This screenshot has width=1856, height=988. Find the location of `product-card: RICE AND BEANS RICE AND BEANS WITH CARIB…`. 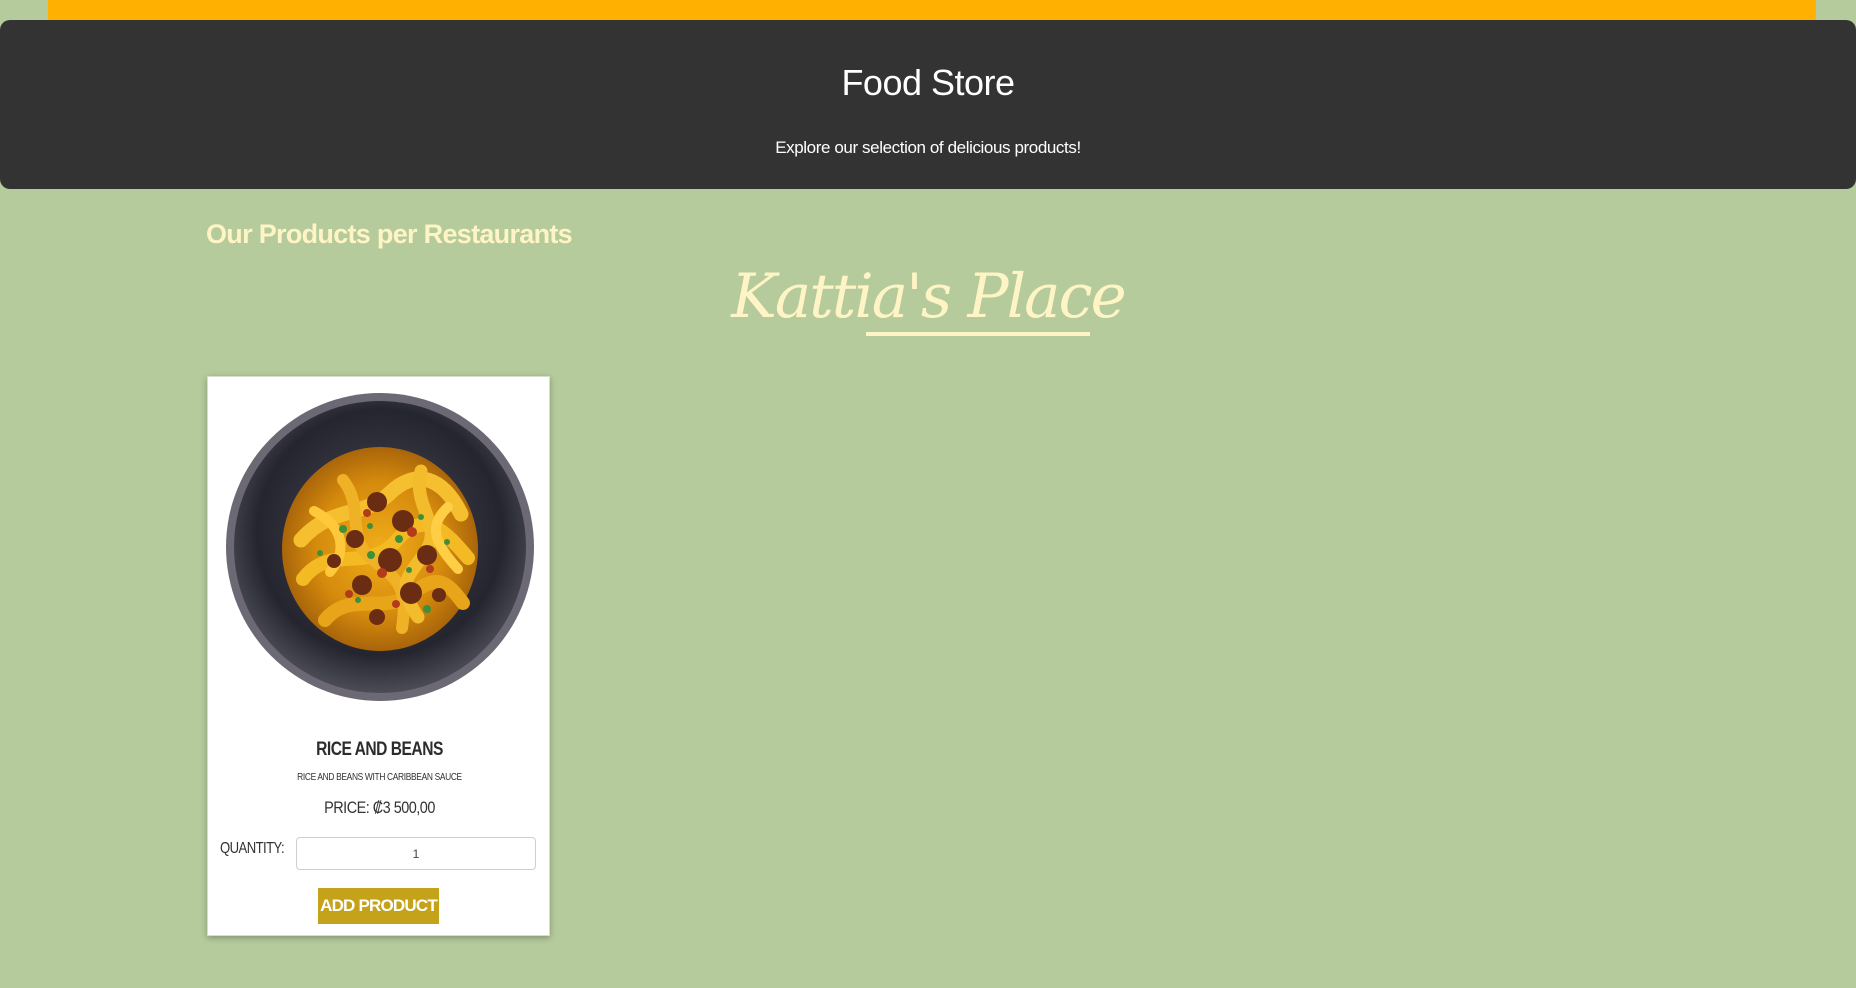

product-card: RICE AND BEANS RICE AND BEANS WITH CARIB… is located at coordinates (378, 656).